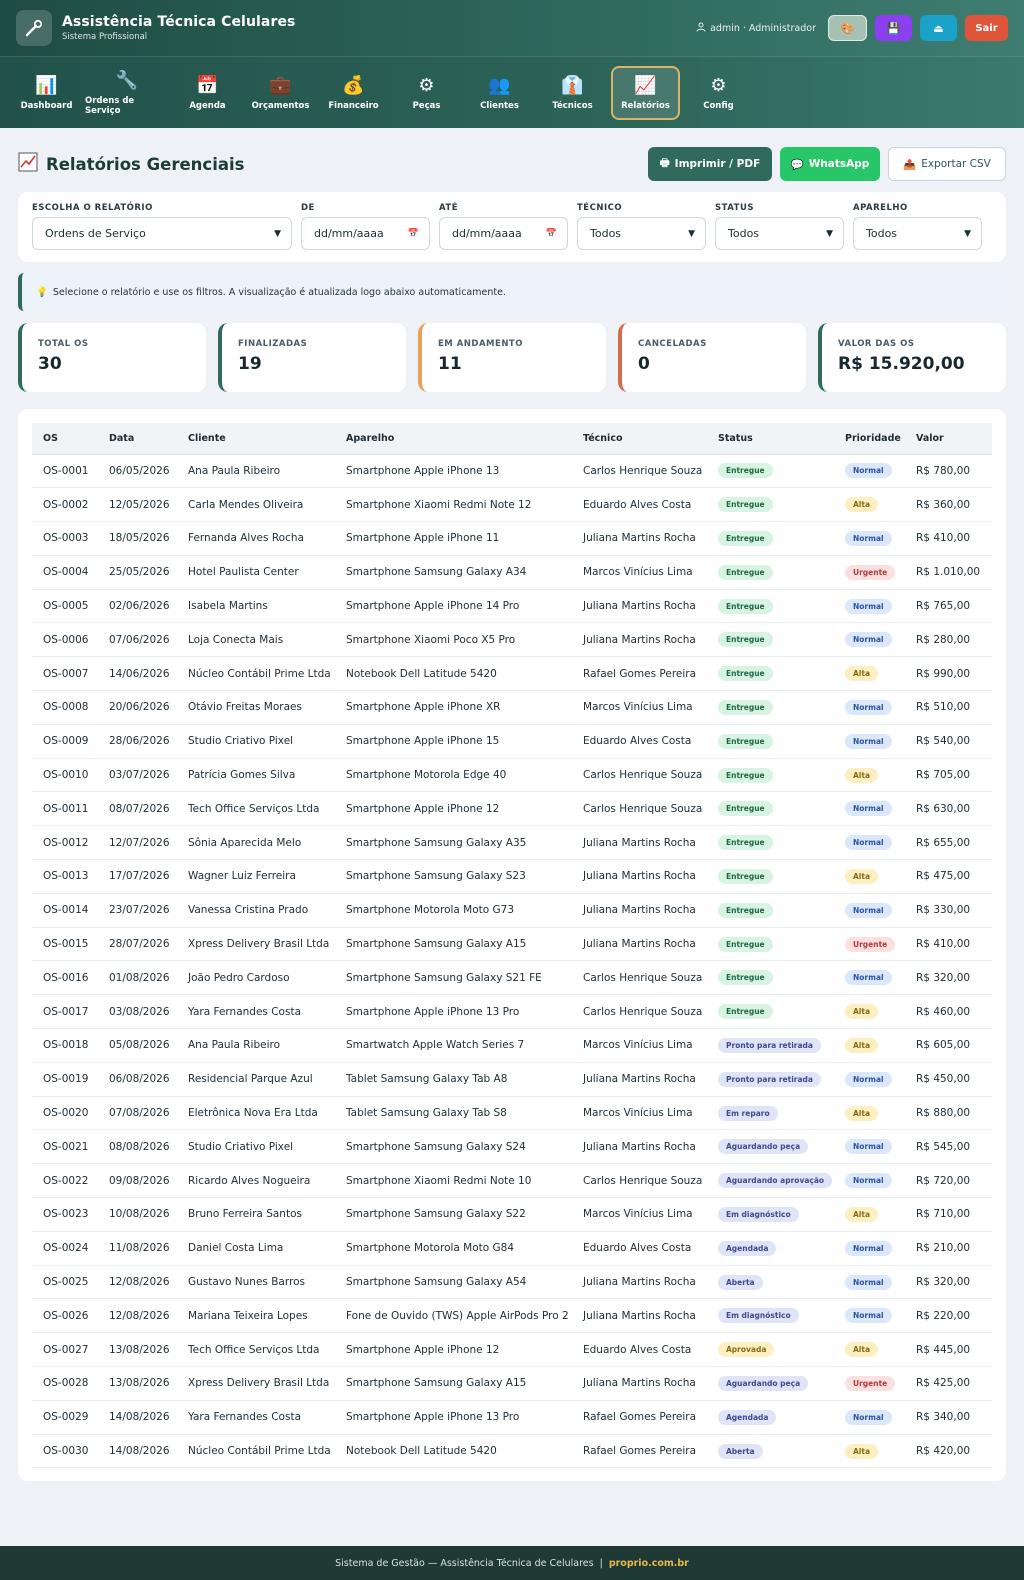  Describe the element at coordinates (869, 439) in the screenshot. I see `col-prioridade: Prioridade` at that location.